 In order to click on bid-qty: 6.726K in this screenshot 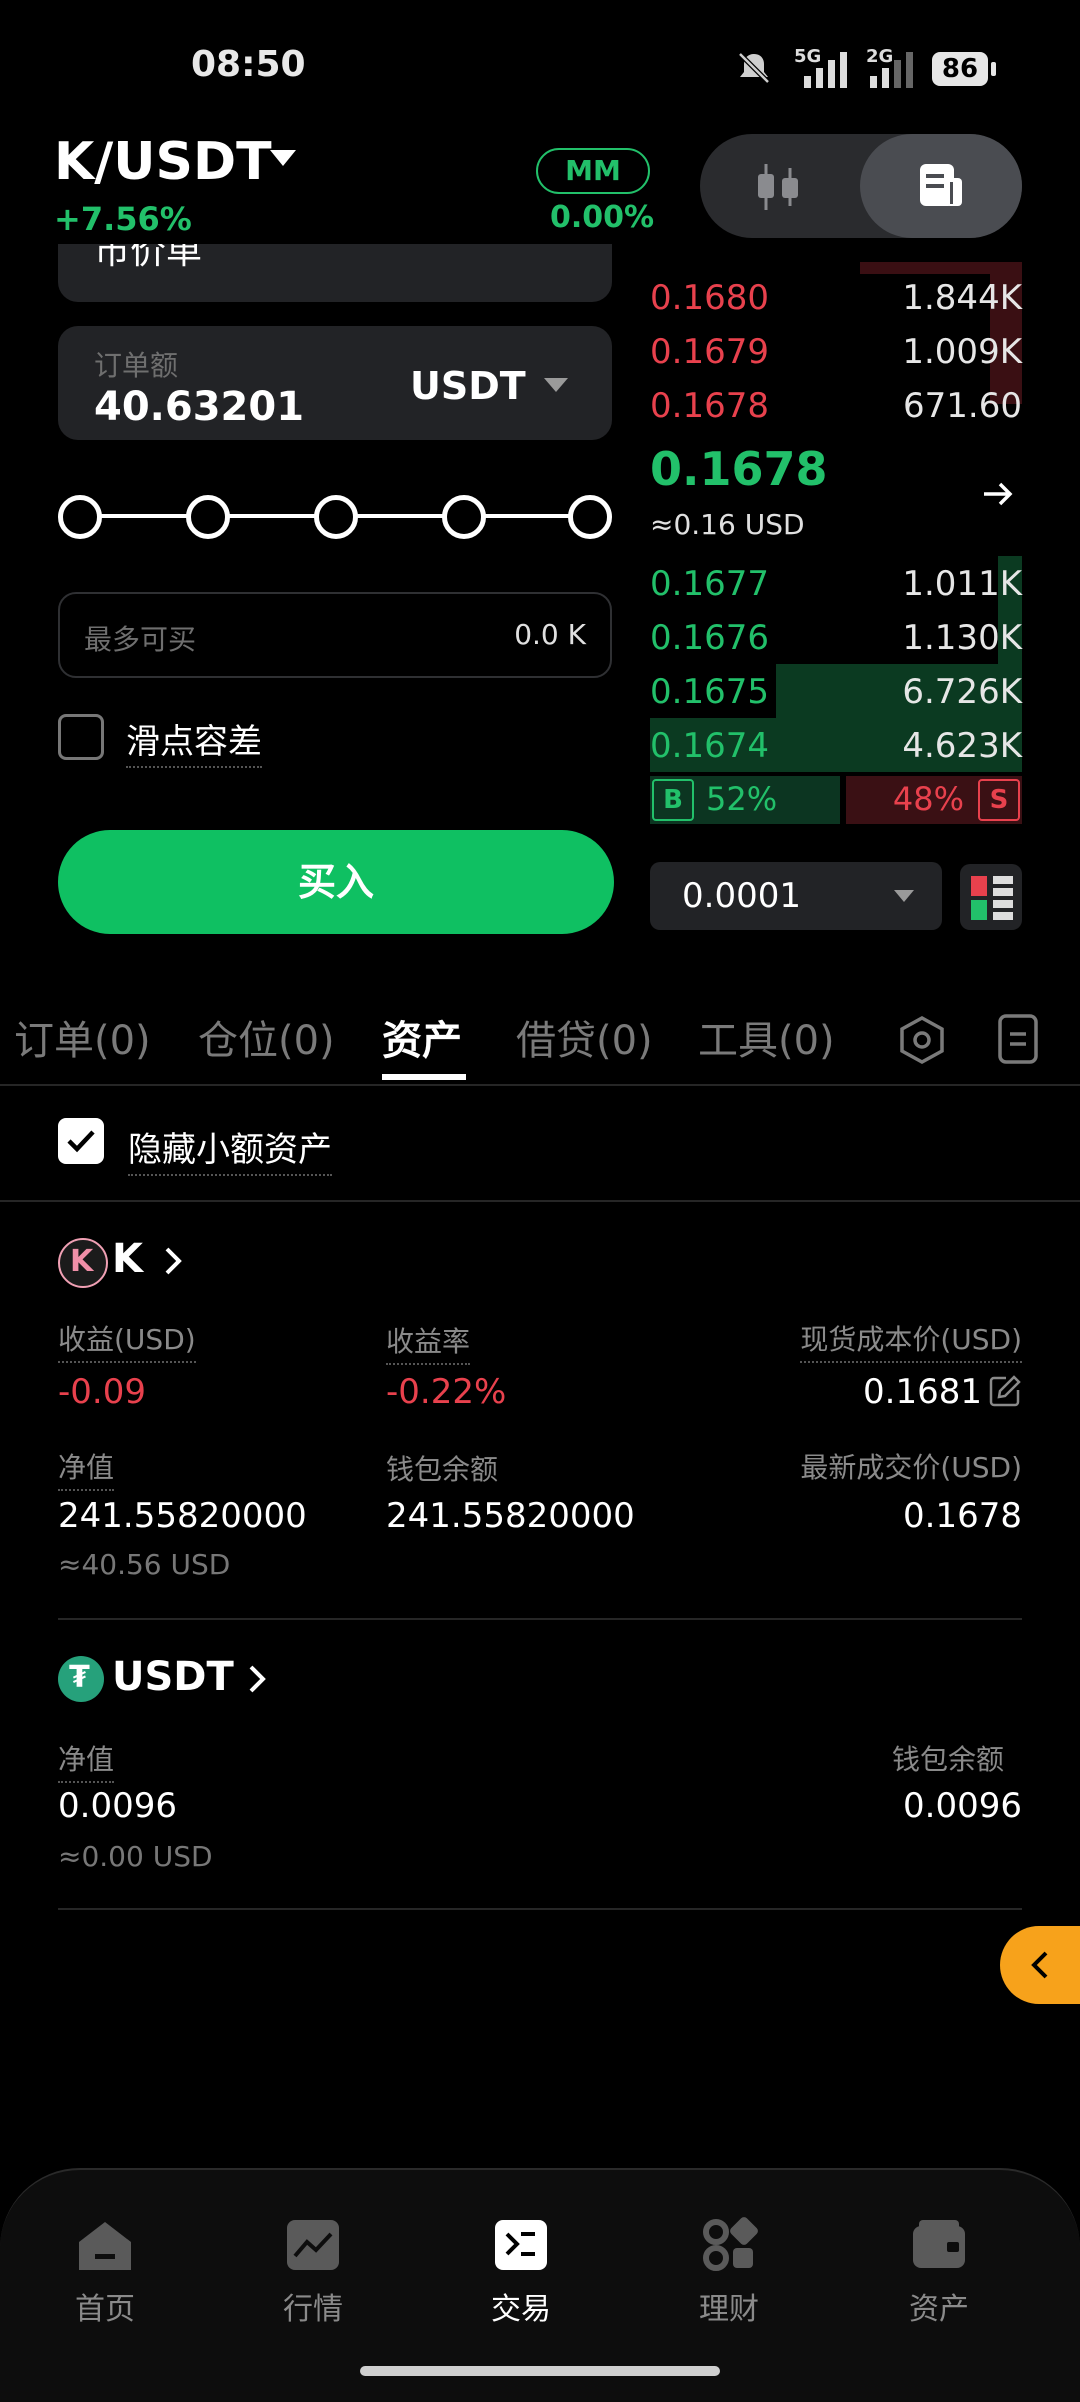, I will do `click(962, 692)`.